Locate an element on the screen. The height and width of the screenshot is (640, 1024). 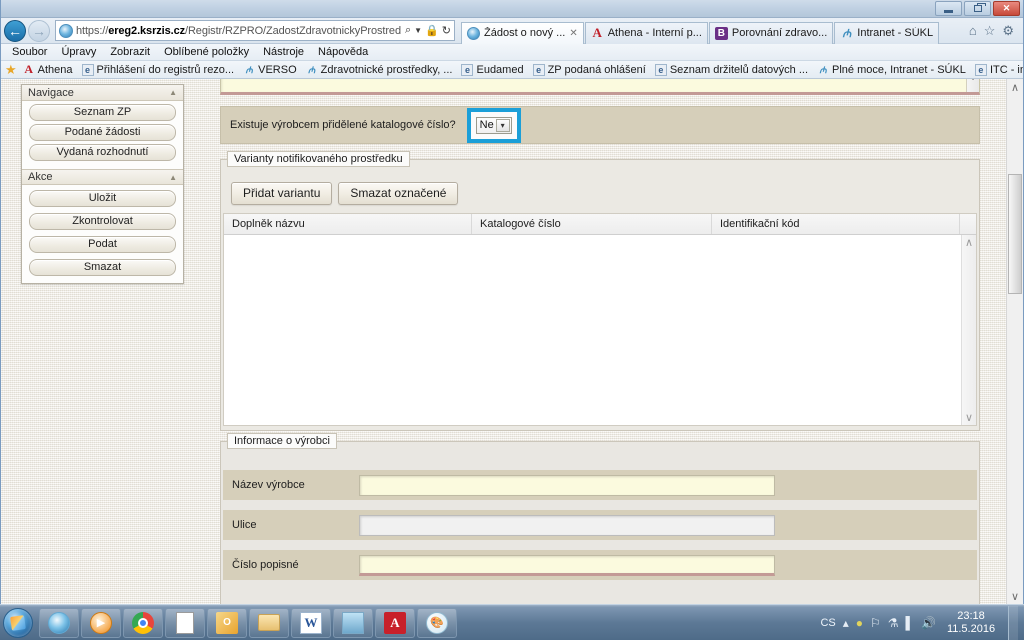
minimize-button is located at coordinates (948, 8).